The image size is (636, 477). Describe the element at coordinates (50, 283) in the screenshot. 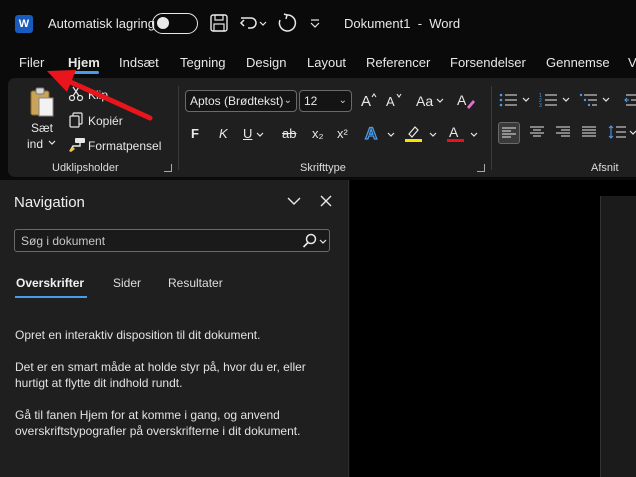

I see `nav-tab-headings: Overskrifter` at that location.